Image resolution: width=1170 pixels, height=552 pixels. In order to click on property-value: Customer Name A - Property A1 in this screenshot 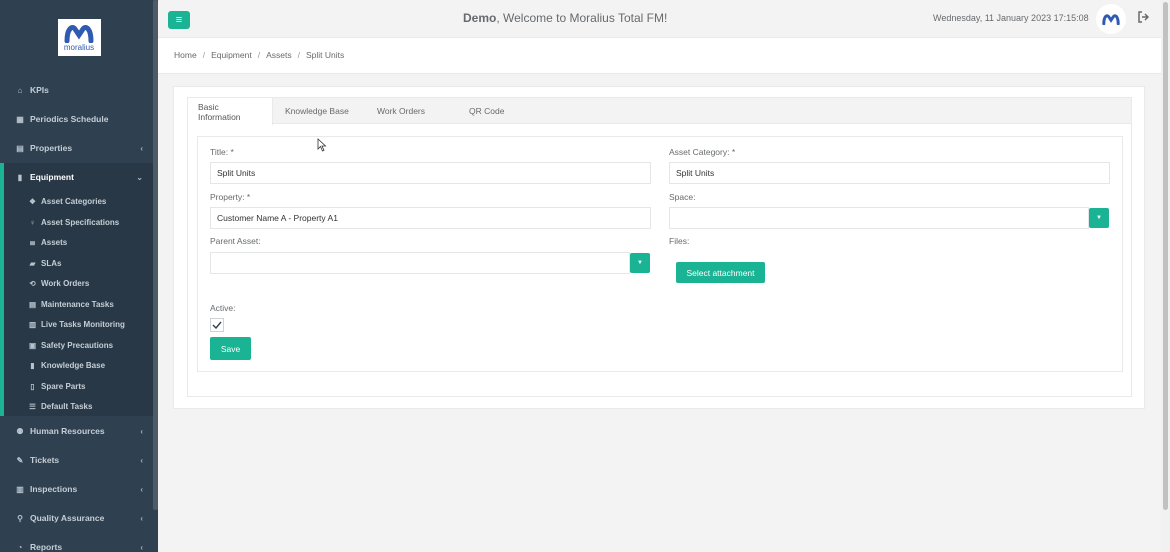, I will do `click(277, 218)`.